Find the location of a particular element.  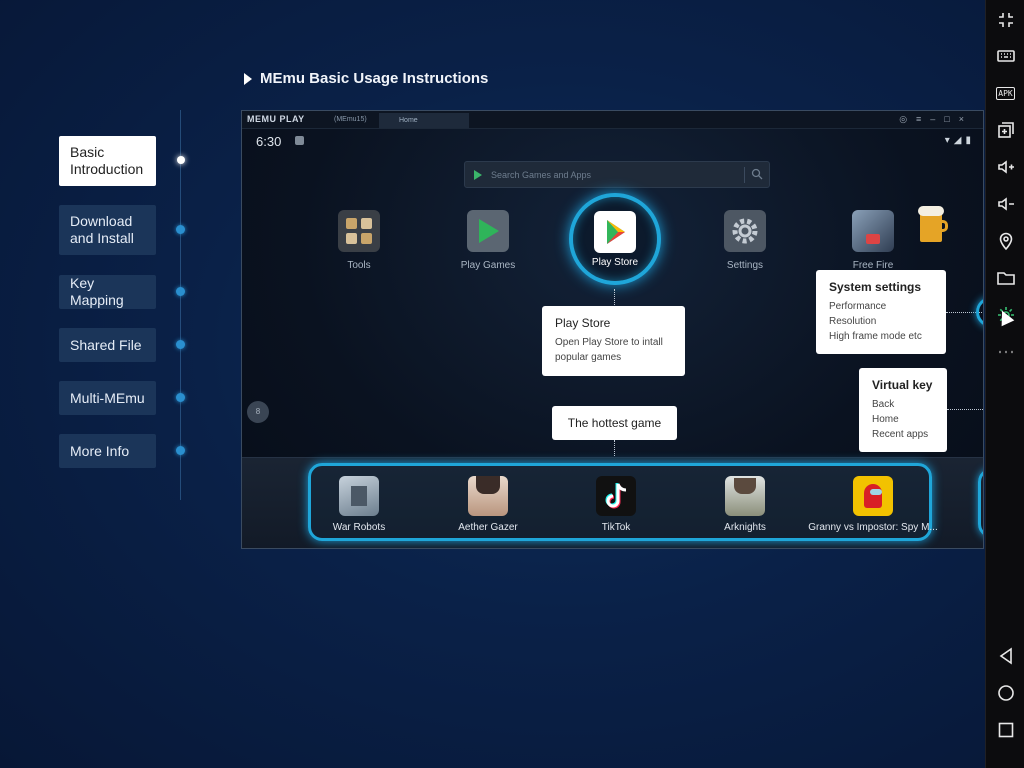

play-store-icon is located at coordinates (615, 232).